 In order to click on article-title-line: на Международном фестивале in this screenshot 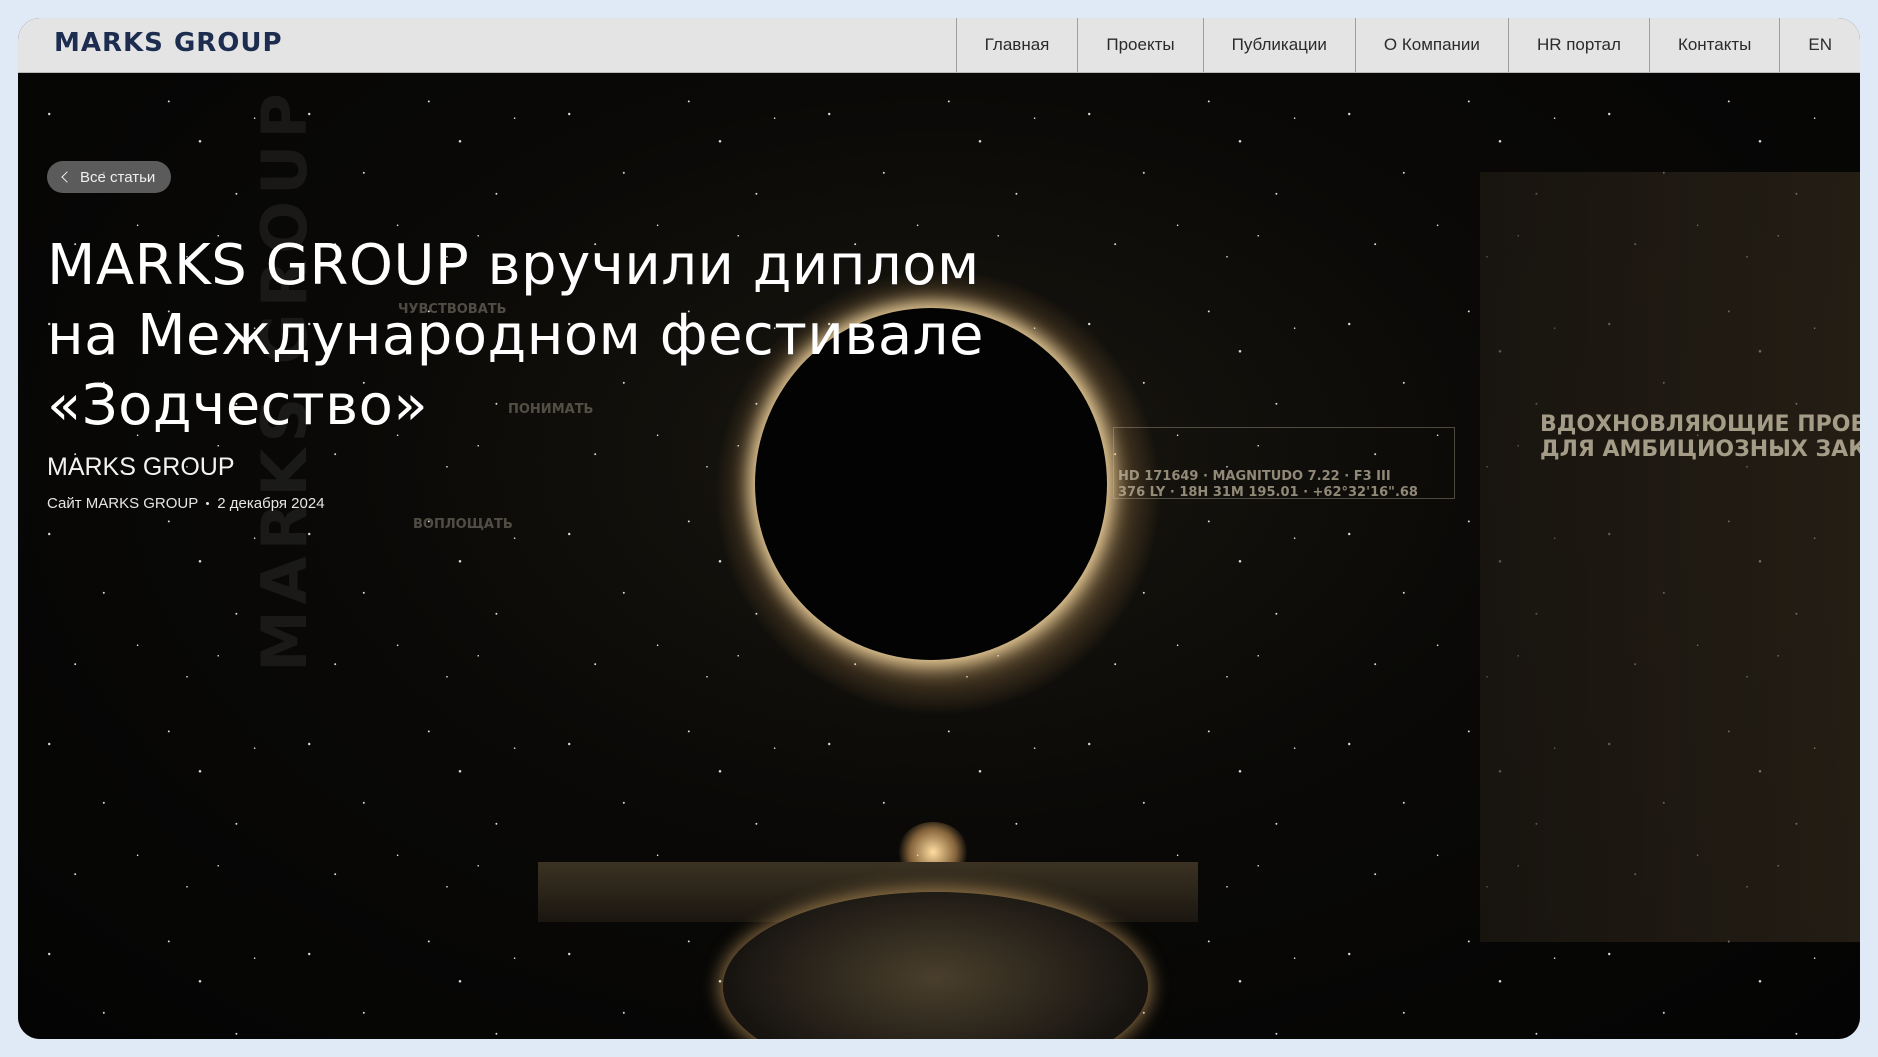, I will do `click(515, 335)`.